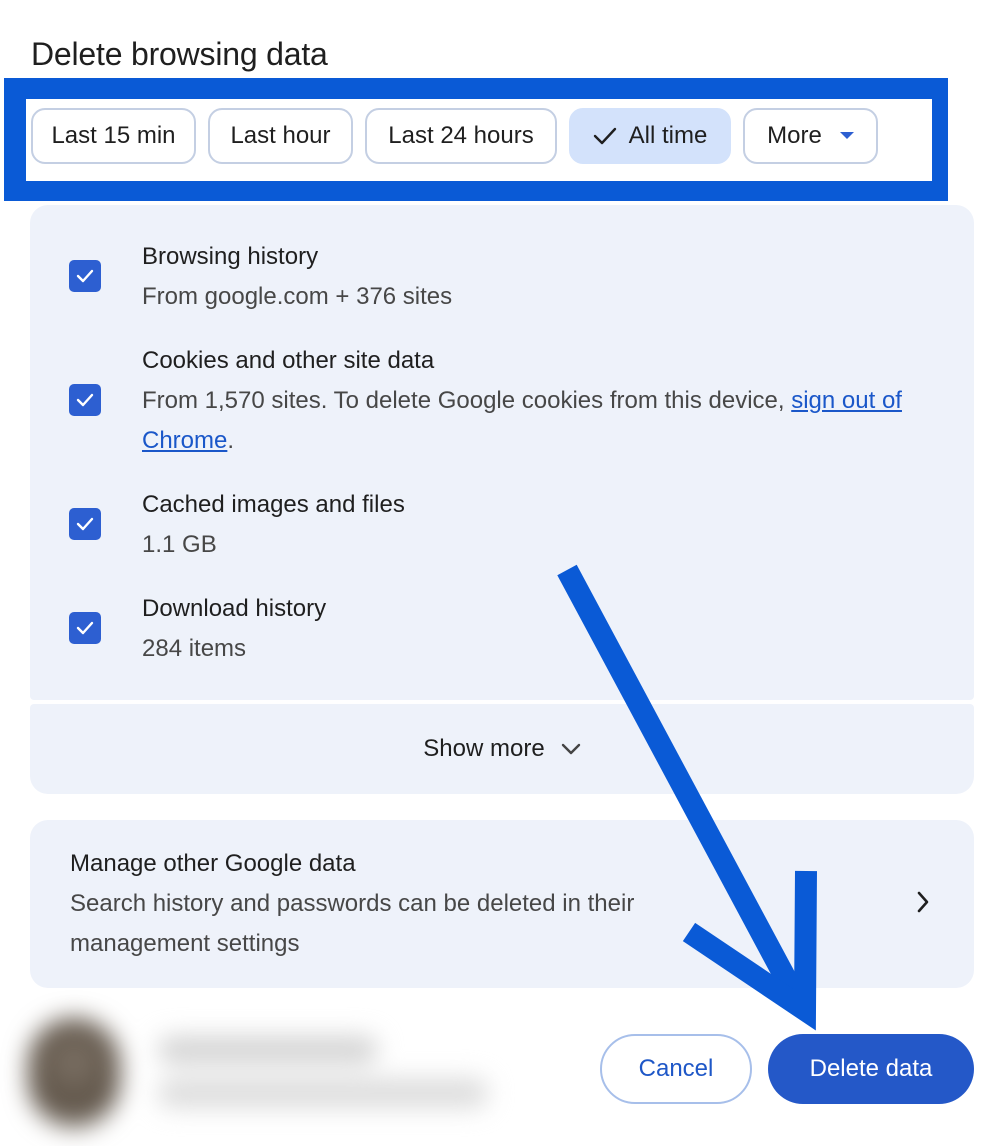 This screenshot has height=1146, width=1008. Describe the element at coordinates (213, 863) in the screenshot. I see `manage-title: Manage other Google data` at that location.